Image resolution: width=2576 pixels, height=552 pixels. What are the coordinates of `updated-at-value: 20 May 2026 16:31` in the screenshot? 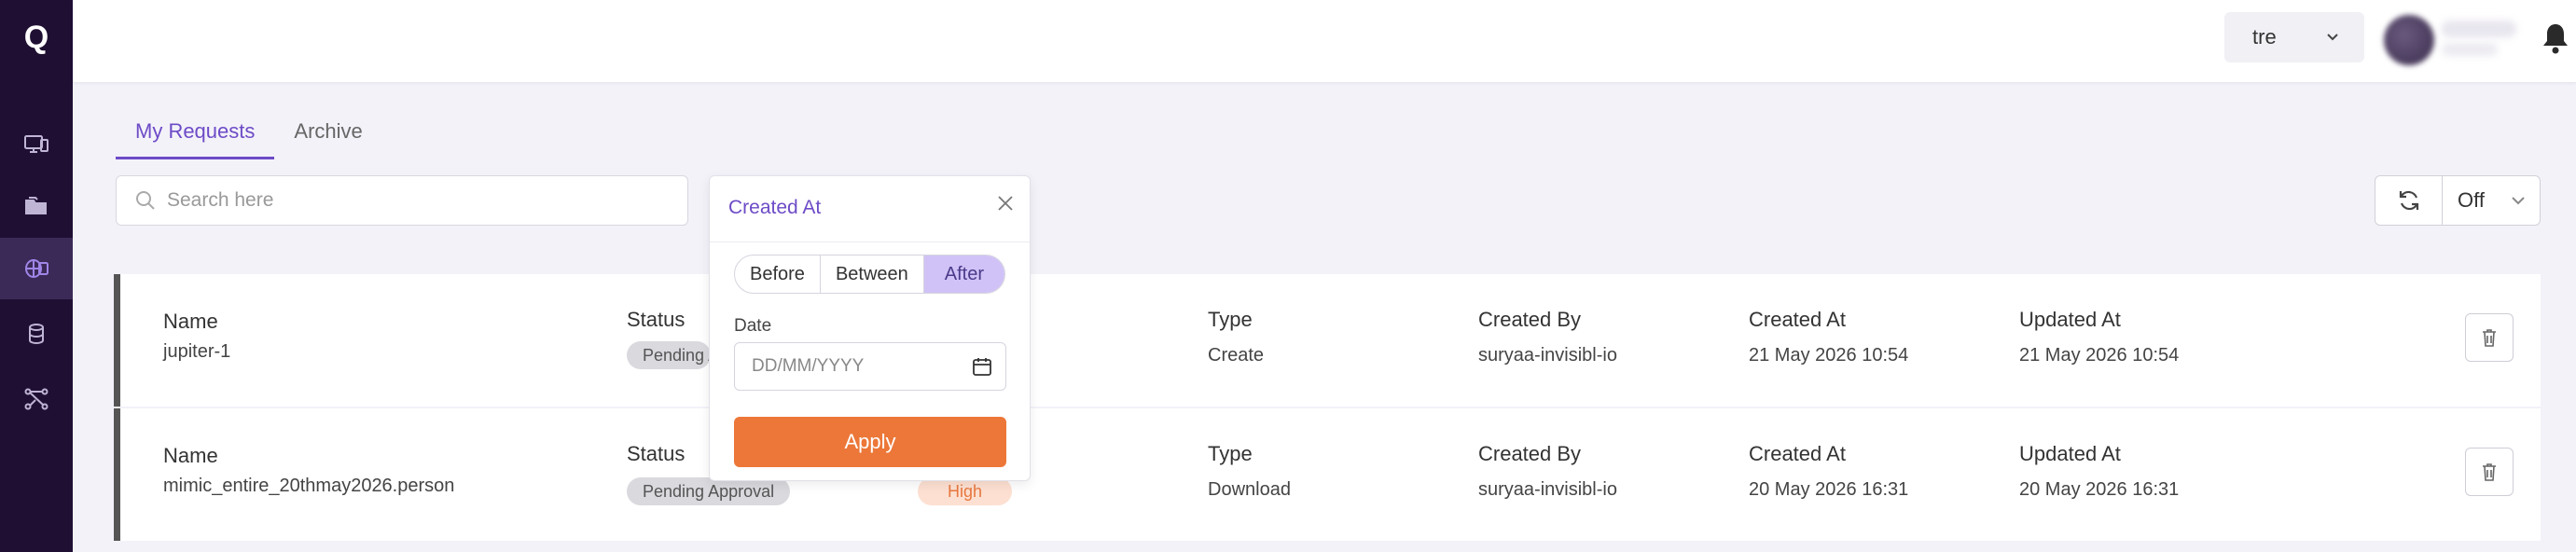 It's located at (2099, 489).